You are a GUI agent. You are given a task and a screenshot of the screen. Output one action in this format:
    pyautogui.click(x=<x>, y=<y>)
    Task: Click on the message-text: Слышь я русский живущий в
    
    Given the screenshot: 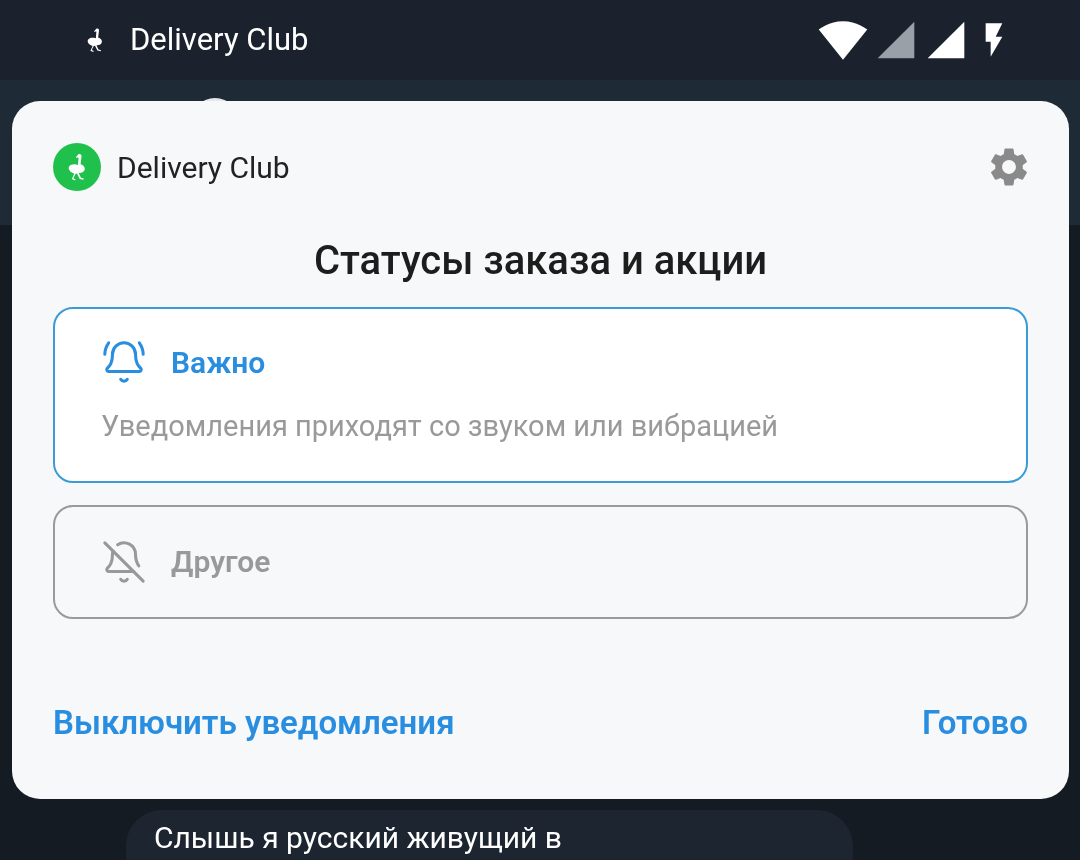 What is the action you would take?
    pyautogui.click(x=358, y=837)
    